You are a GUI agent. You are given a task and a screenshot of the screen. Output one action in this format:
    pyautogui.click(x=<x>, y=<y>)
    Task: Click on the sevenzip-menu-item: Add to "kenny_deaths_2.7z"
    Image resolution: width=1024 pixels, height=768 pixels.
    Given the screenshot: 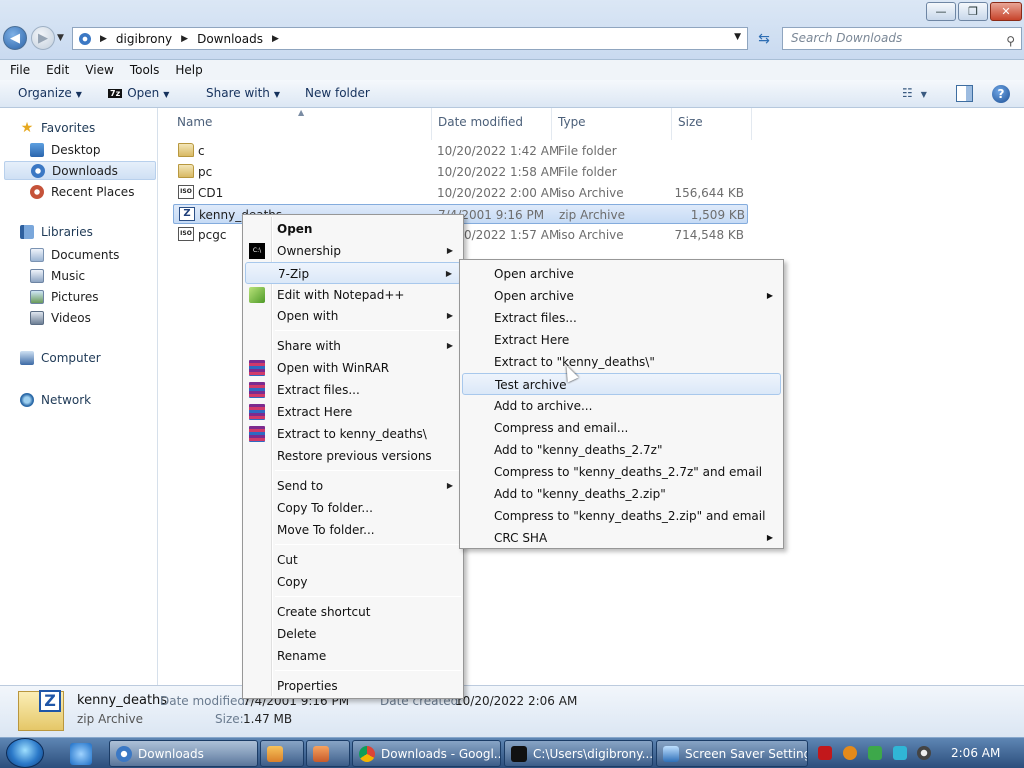 What is the action you would take?
    pyautogui.click(x=621, y=450)
    